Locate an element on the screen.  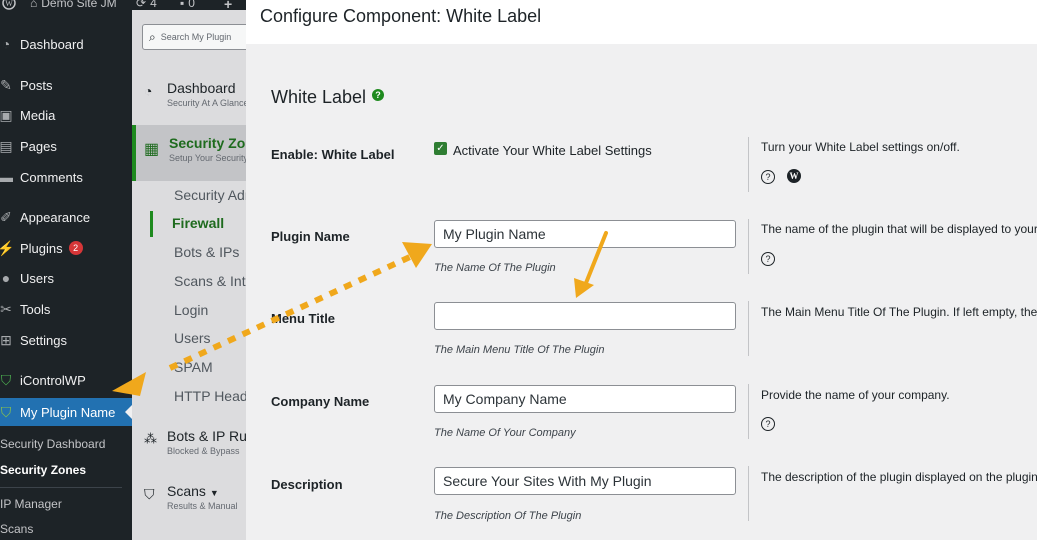
modal-title: Configure Component: White Label is located at coordinates (401, 16).